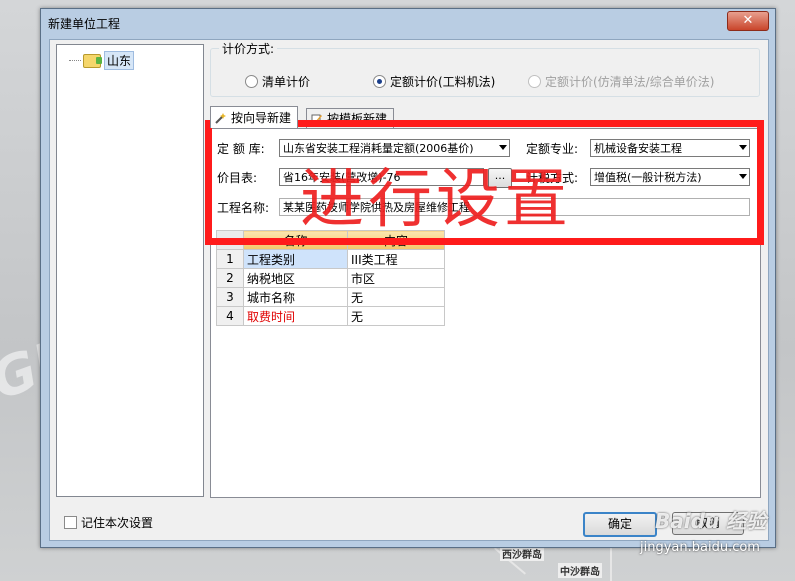  Describe the element at coordinates (286, 82) in the screenshot. I see `radio-label: 清单计价` at that location.